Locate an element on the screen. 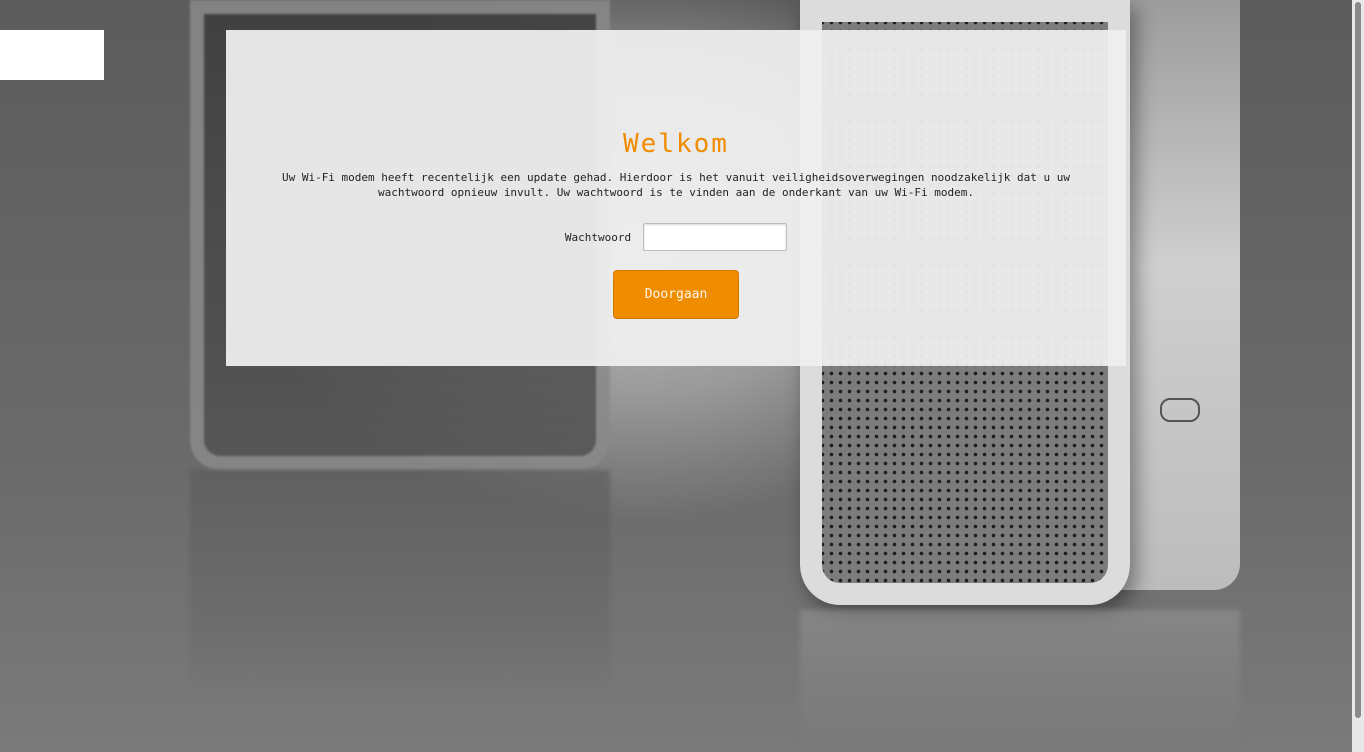 The height and width of the screenshot is (752, 1364). background-reflection-left is located at coordinates (400, 585).